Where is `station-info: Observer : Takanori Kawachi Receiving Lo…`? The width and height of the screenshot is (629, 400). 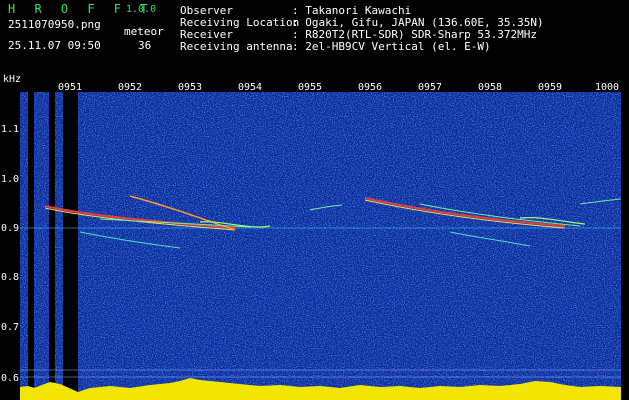 station-info: Observer : Takanori Kawachi Receiving Lo… is located at coordinates (362, 29).